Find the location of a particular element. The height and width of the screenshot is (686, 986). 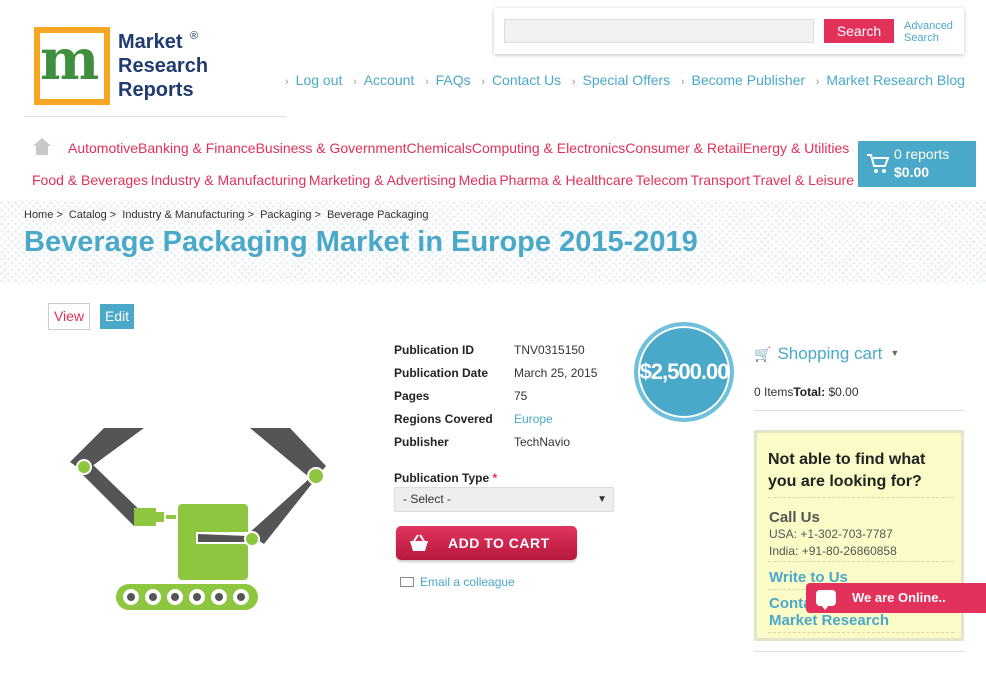

email-colleague-link: Email a colleague is located at coordinates (457, 582).